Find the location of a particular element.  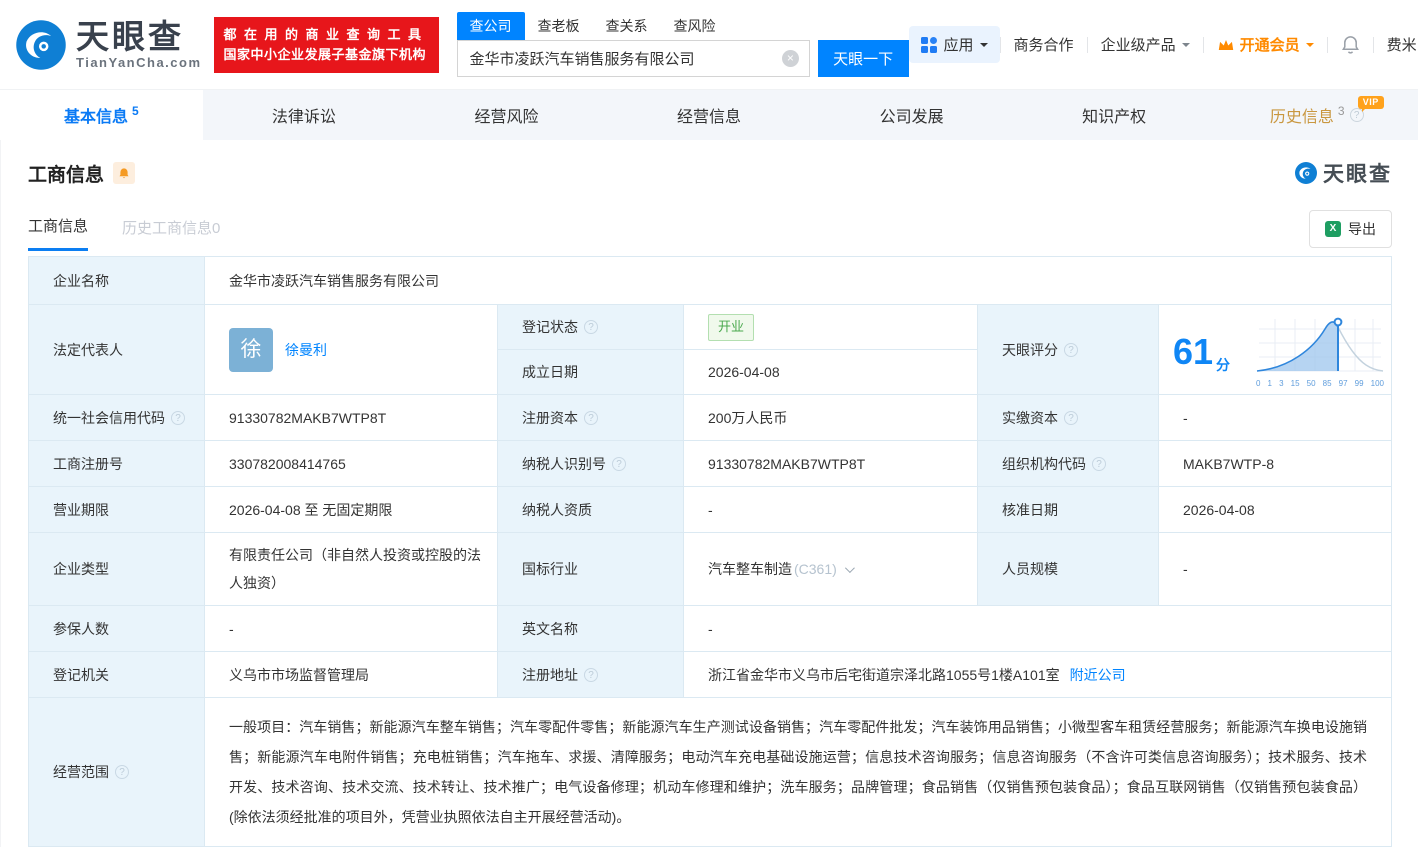

clear-icon: × is located at coordinates (790, 58).